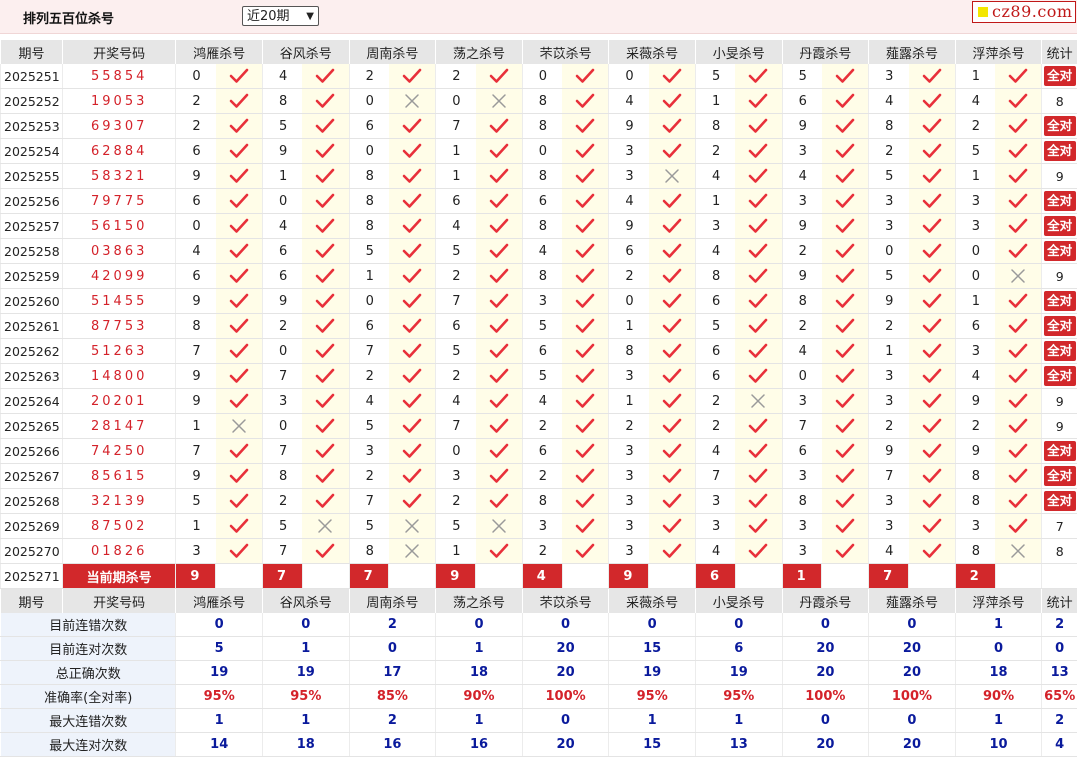 The image size is (1077, 757). I want to click on stats-value: 18, so click(306, 745).